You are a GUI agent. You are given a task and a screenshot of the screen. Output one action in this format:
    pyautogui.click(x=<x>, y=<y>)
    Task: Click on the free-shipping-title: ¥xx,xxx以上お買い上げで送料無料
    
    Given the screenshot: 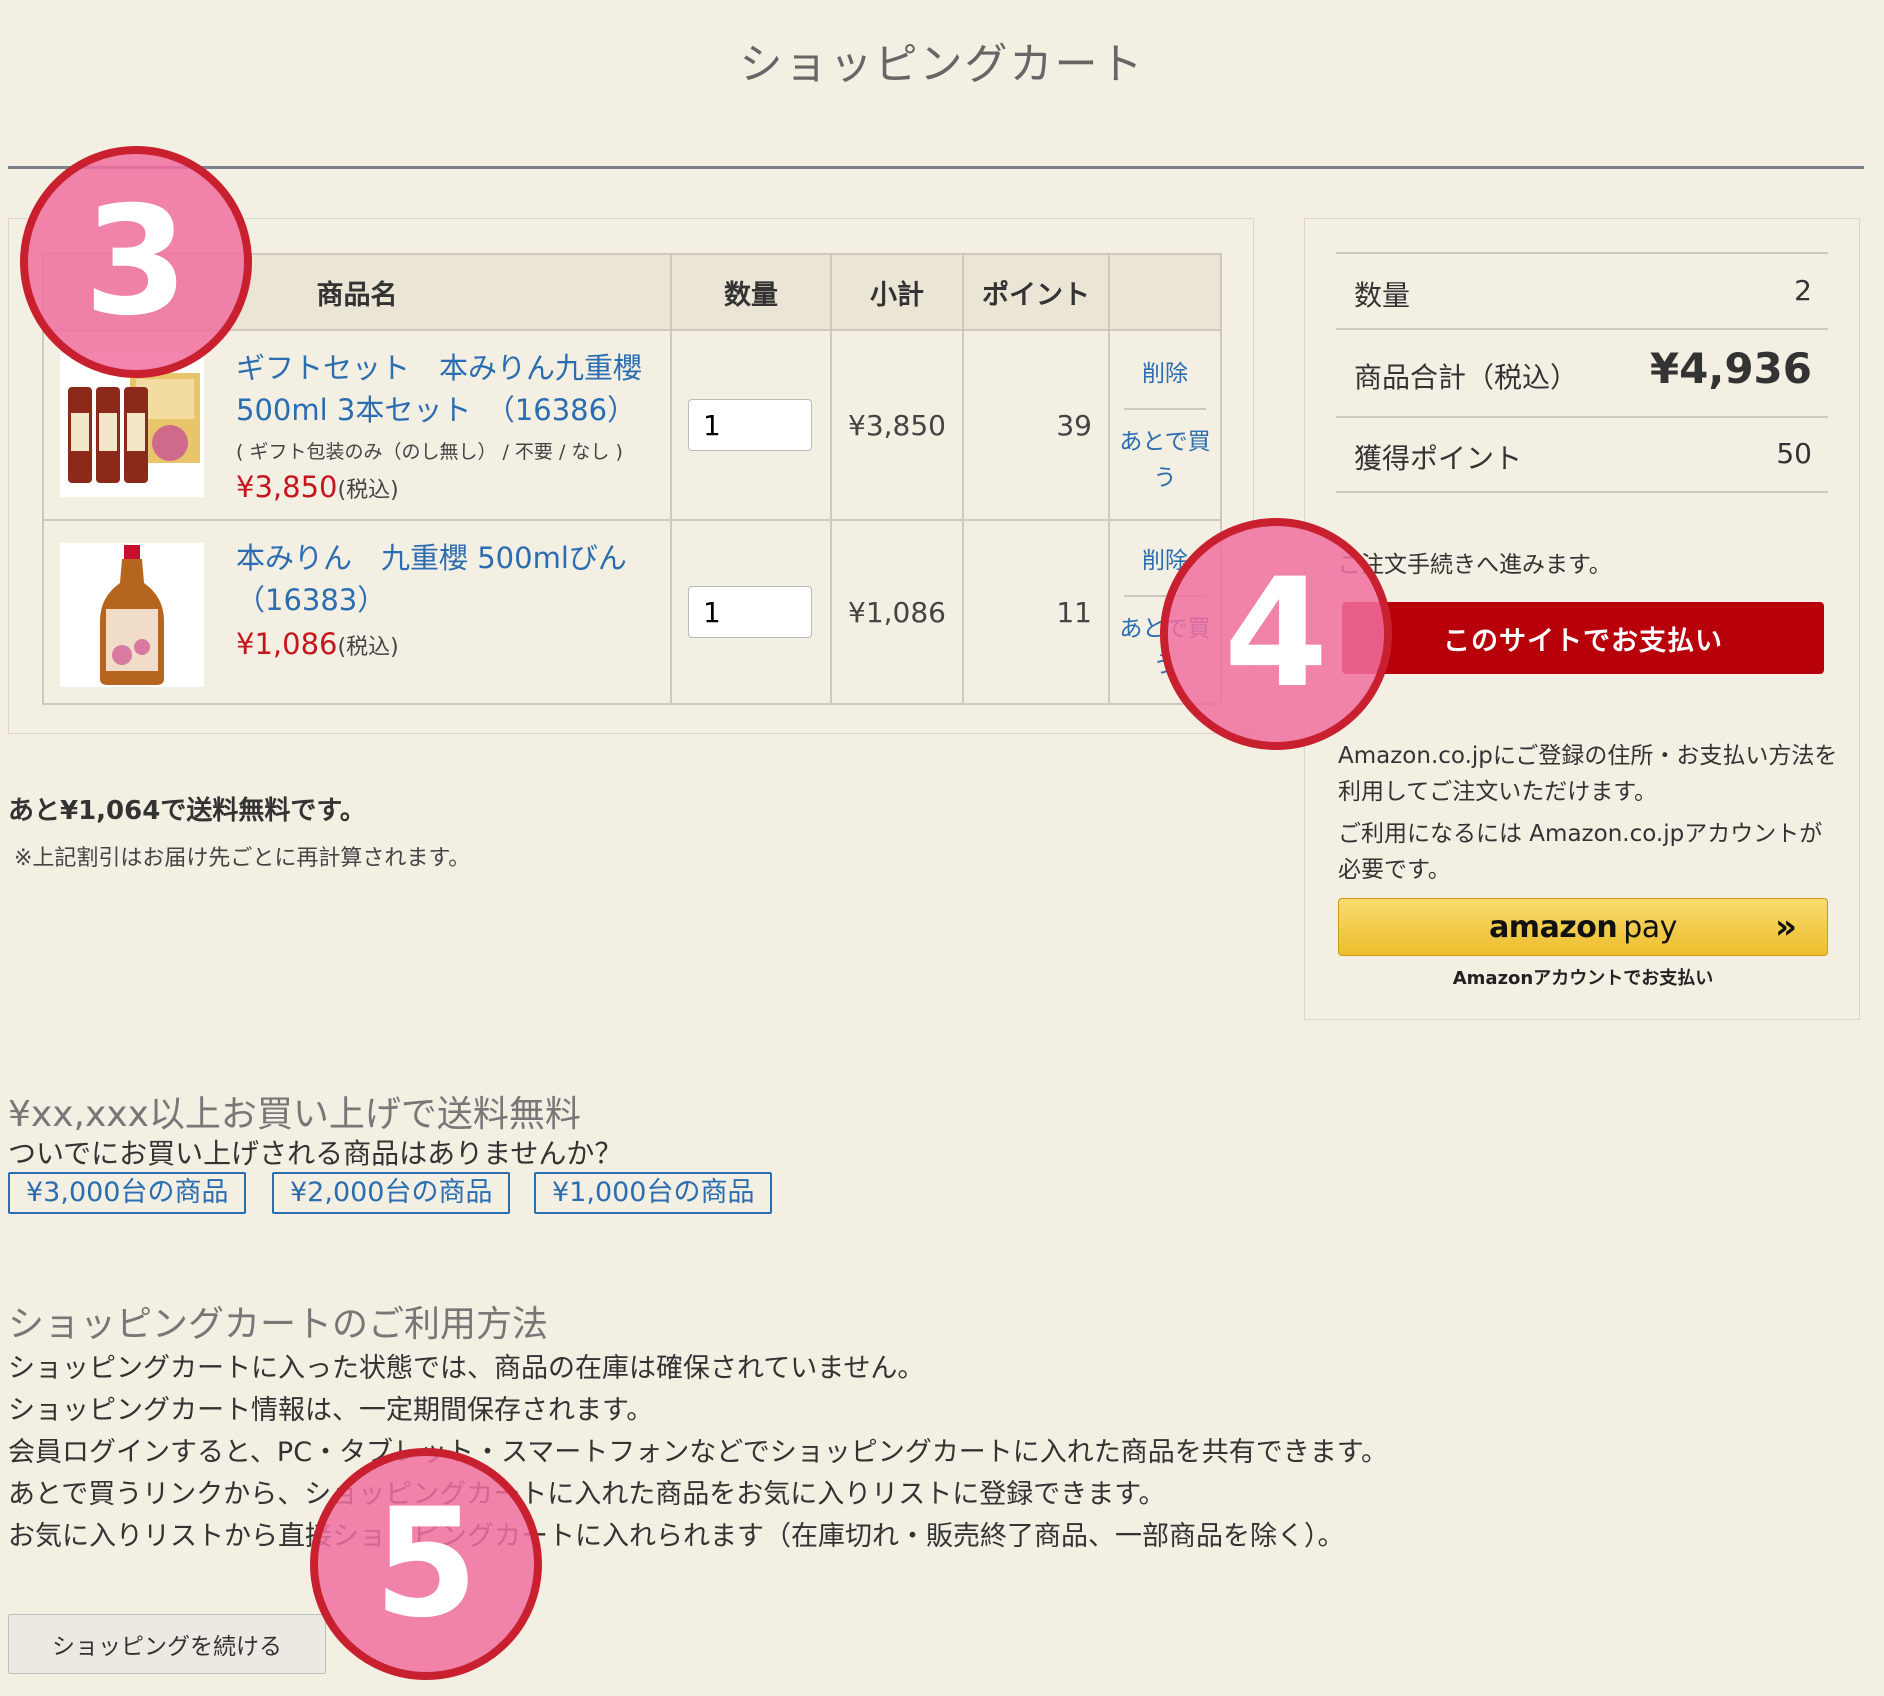 What is the action you would take?
    pyautogui.click(x=294, y=1114)
    